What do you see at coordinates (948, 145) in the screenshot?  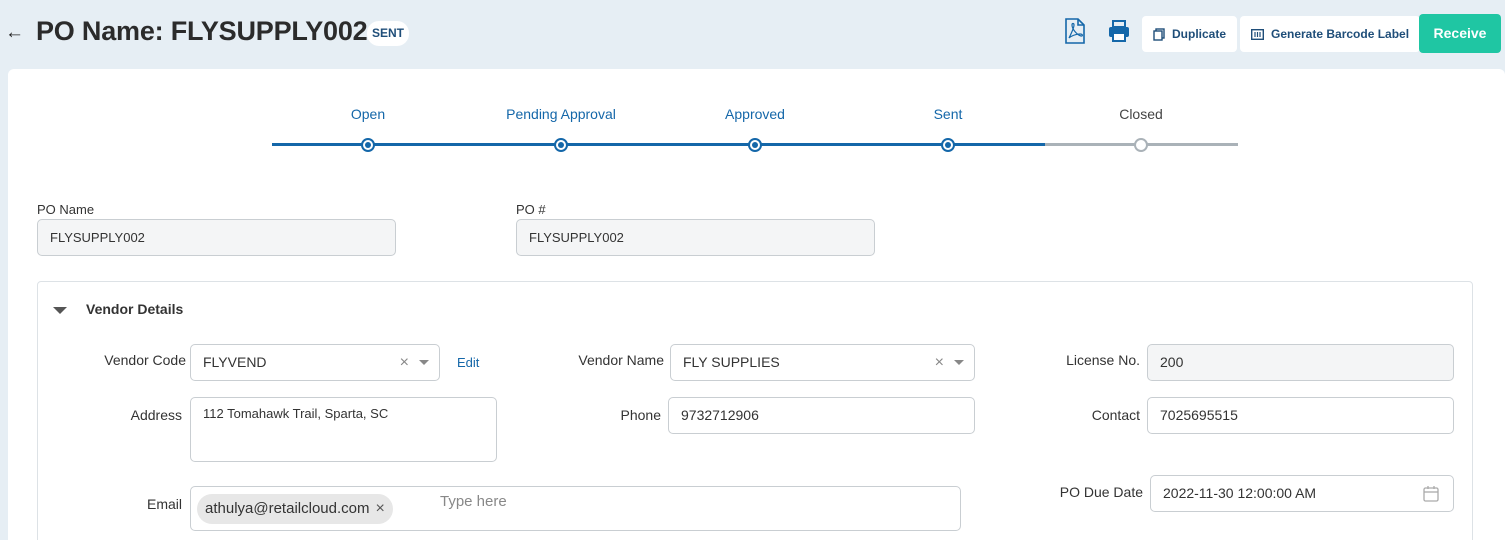 I see `step-dot-sent` at bounding box center [948, 145].